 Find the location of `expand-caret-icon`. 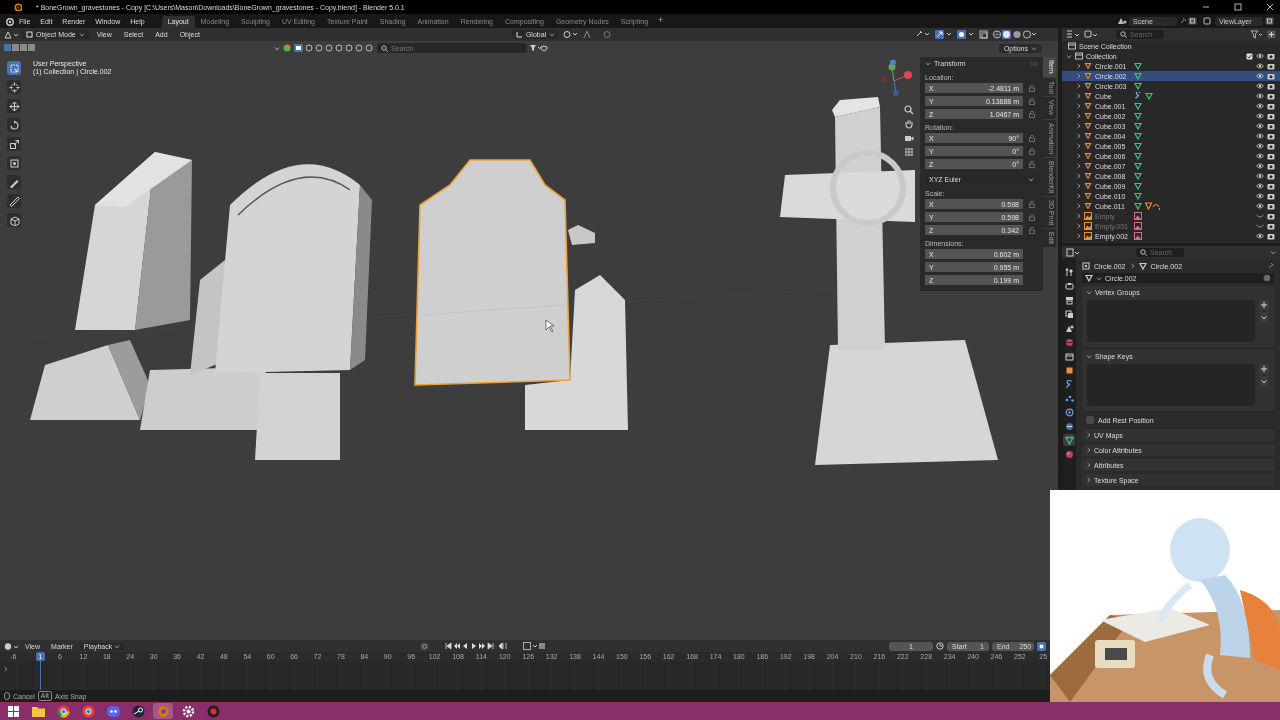

expand-caret-icon is located at coordinates (5, 669).